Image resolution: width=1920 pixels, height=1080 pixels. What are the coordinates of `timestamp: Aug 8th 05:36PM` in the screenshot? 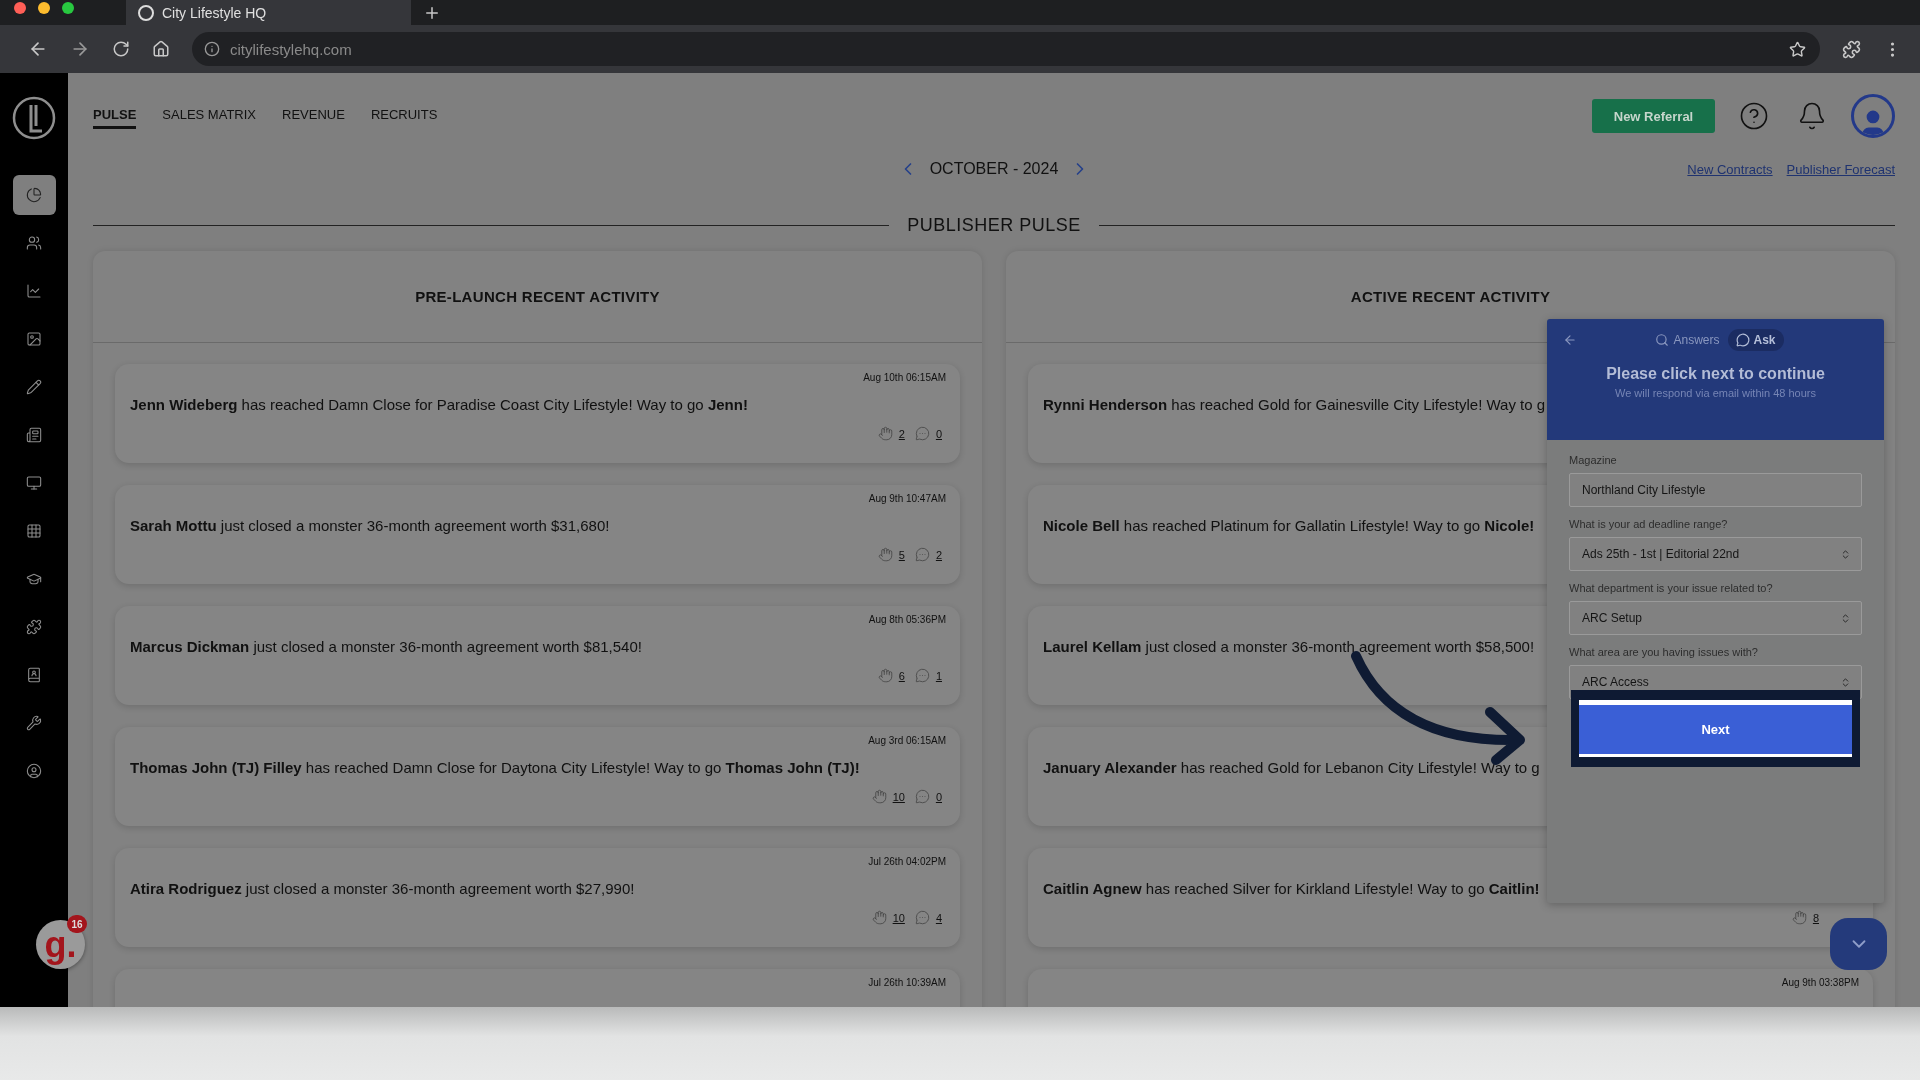 It's located at (907, 620).